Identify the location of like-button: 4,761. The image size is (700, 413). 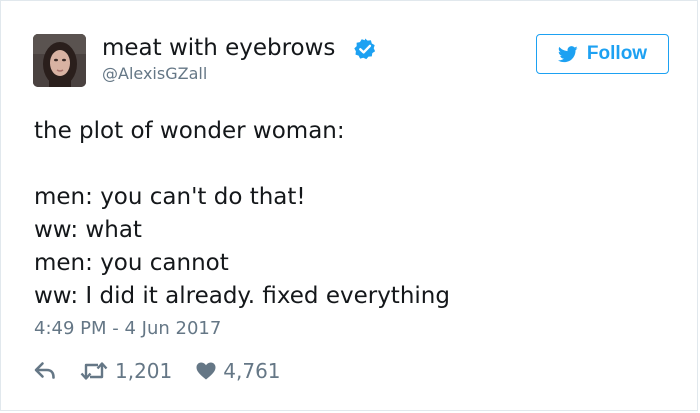
(238, 371).